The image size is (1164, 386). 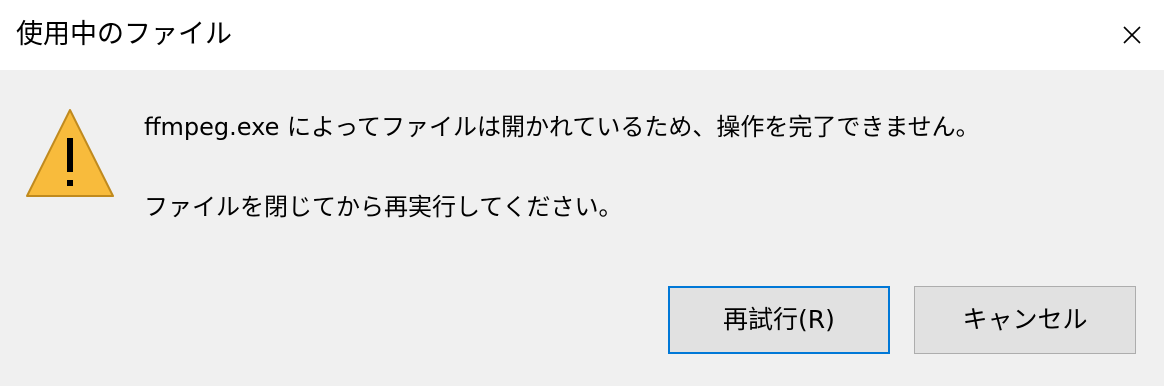 What do you see at coordinates (562, 127) in the screenshot?
I see `message-line-1: ffmpeg.exe によってファイルは開かれているため、操作を完了できません。` at bounding box center [562, 127].